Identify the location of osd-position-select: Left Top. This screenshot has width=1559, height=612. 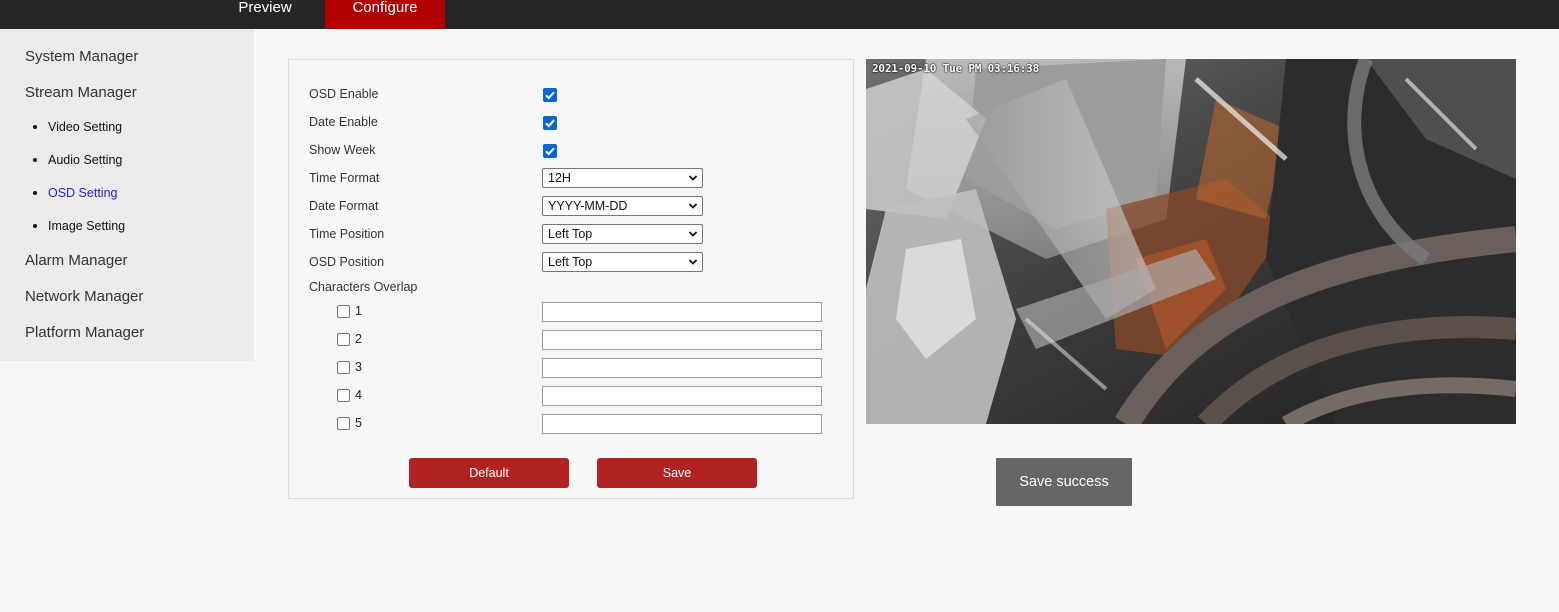
(622, 262).